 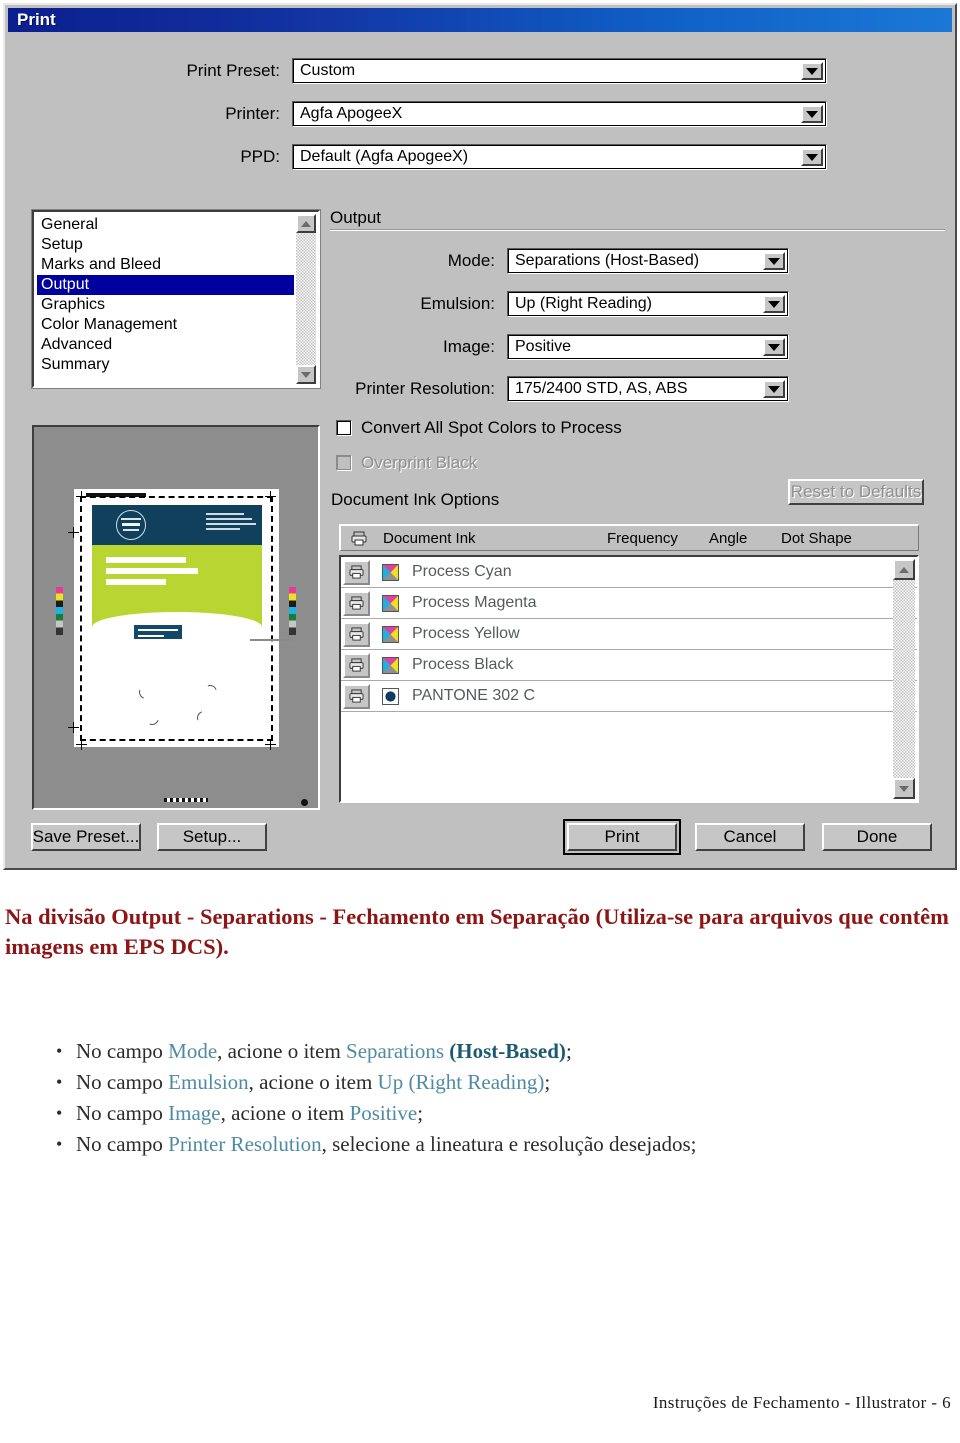 I want to click on reset-to-defaults-label: Reset to Defaults, so click(x=856, y=491).